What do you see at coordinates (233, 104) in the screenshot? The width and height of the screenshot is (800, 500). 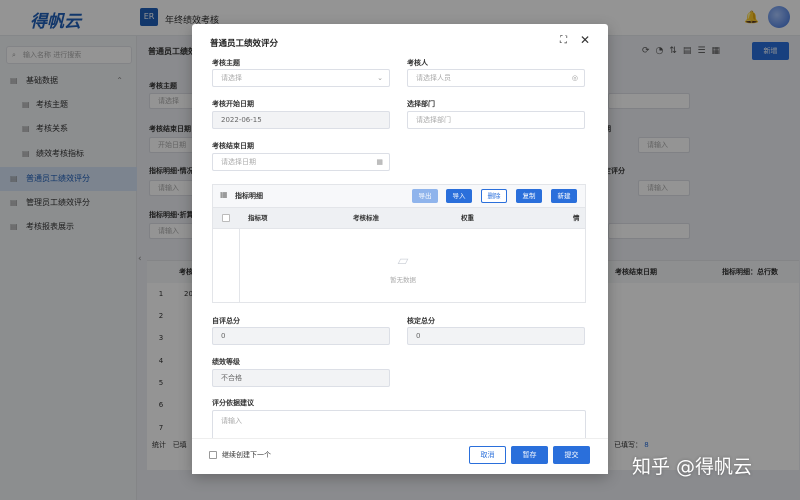 I see `start-date-label: 考核开始日期` at bounding box center [233, 104].